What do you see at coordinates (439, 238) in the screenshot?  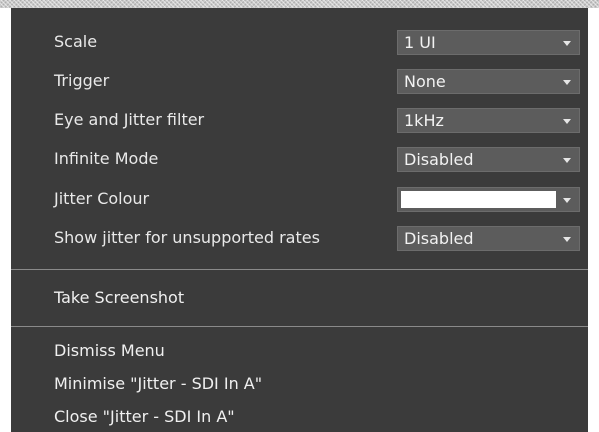 I see `unsupported-rates-value: Disabled` at bounding box center [439, 238].